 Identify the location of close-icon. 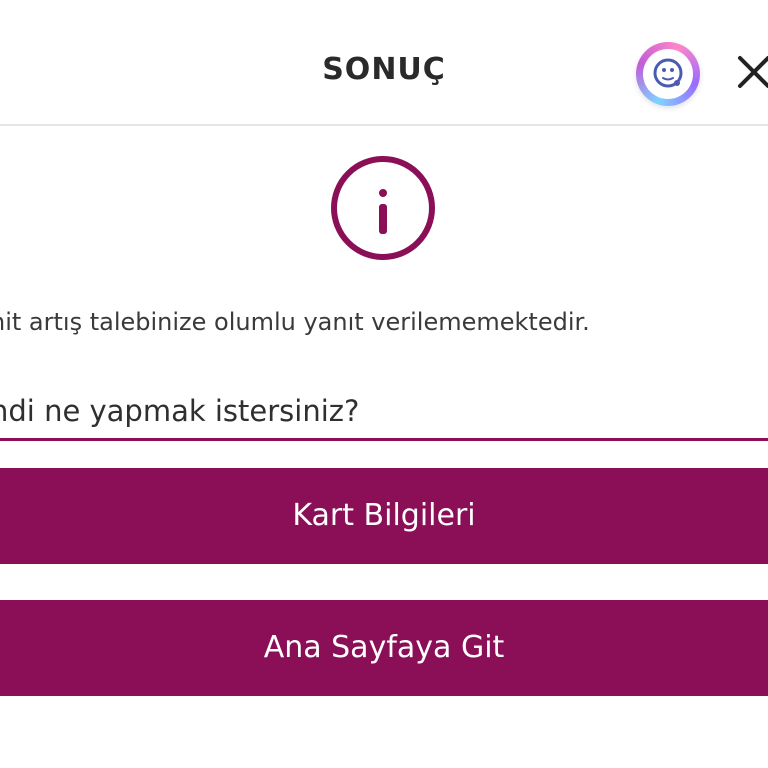
(753, 72).